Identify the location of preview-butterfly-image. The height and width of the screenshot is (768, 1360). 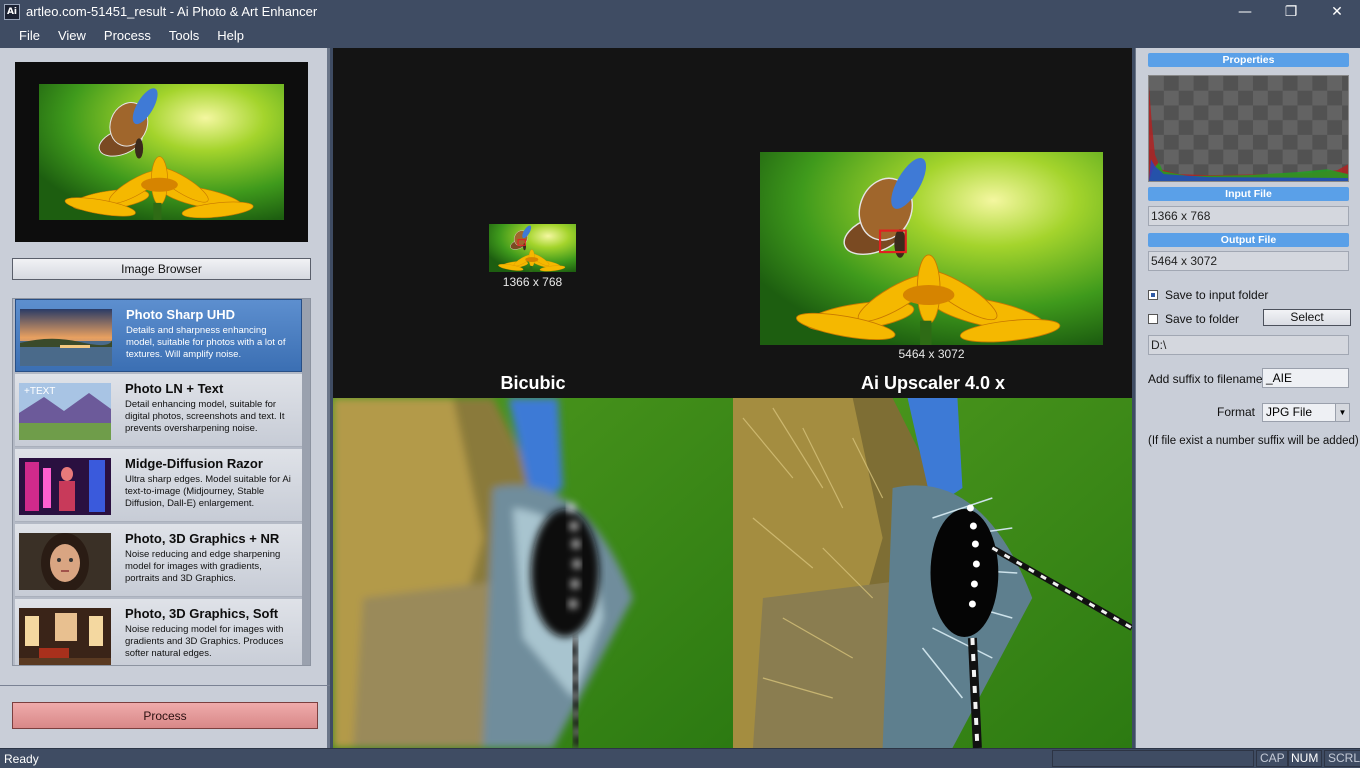
(161, 152).